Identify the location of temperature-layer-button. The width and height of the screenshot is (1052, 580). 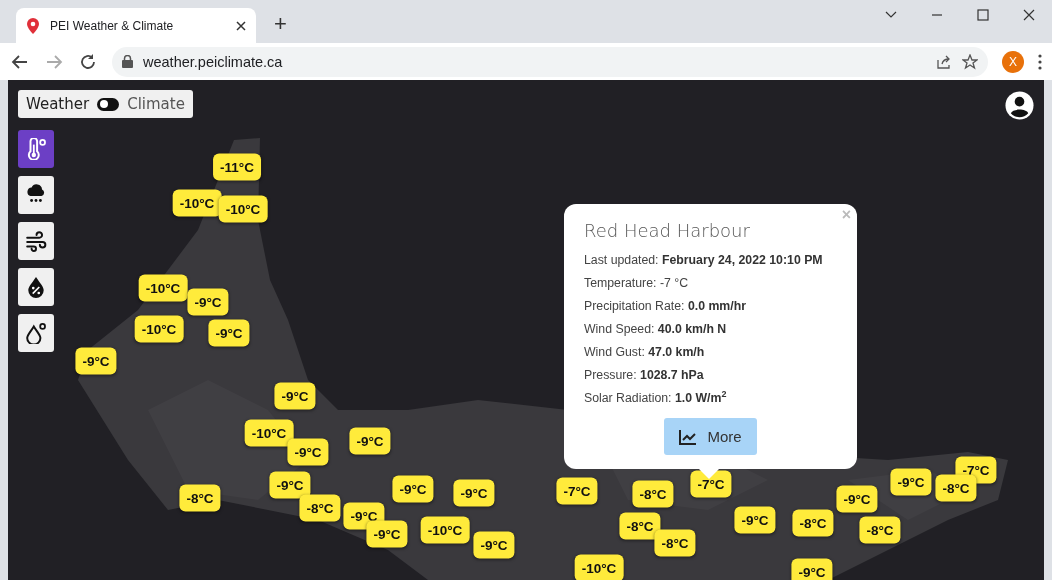
(36, 149).